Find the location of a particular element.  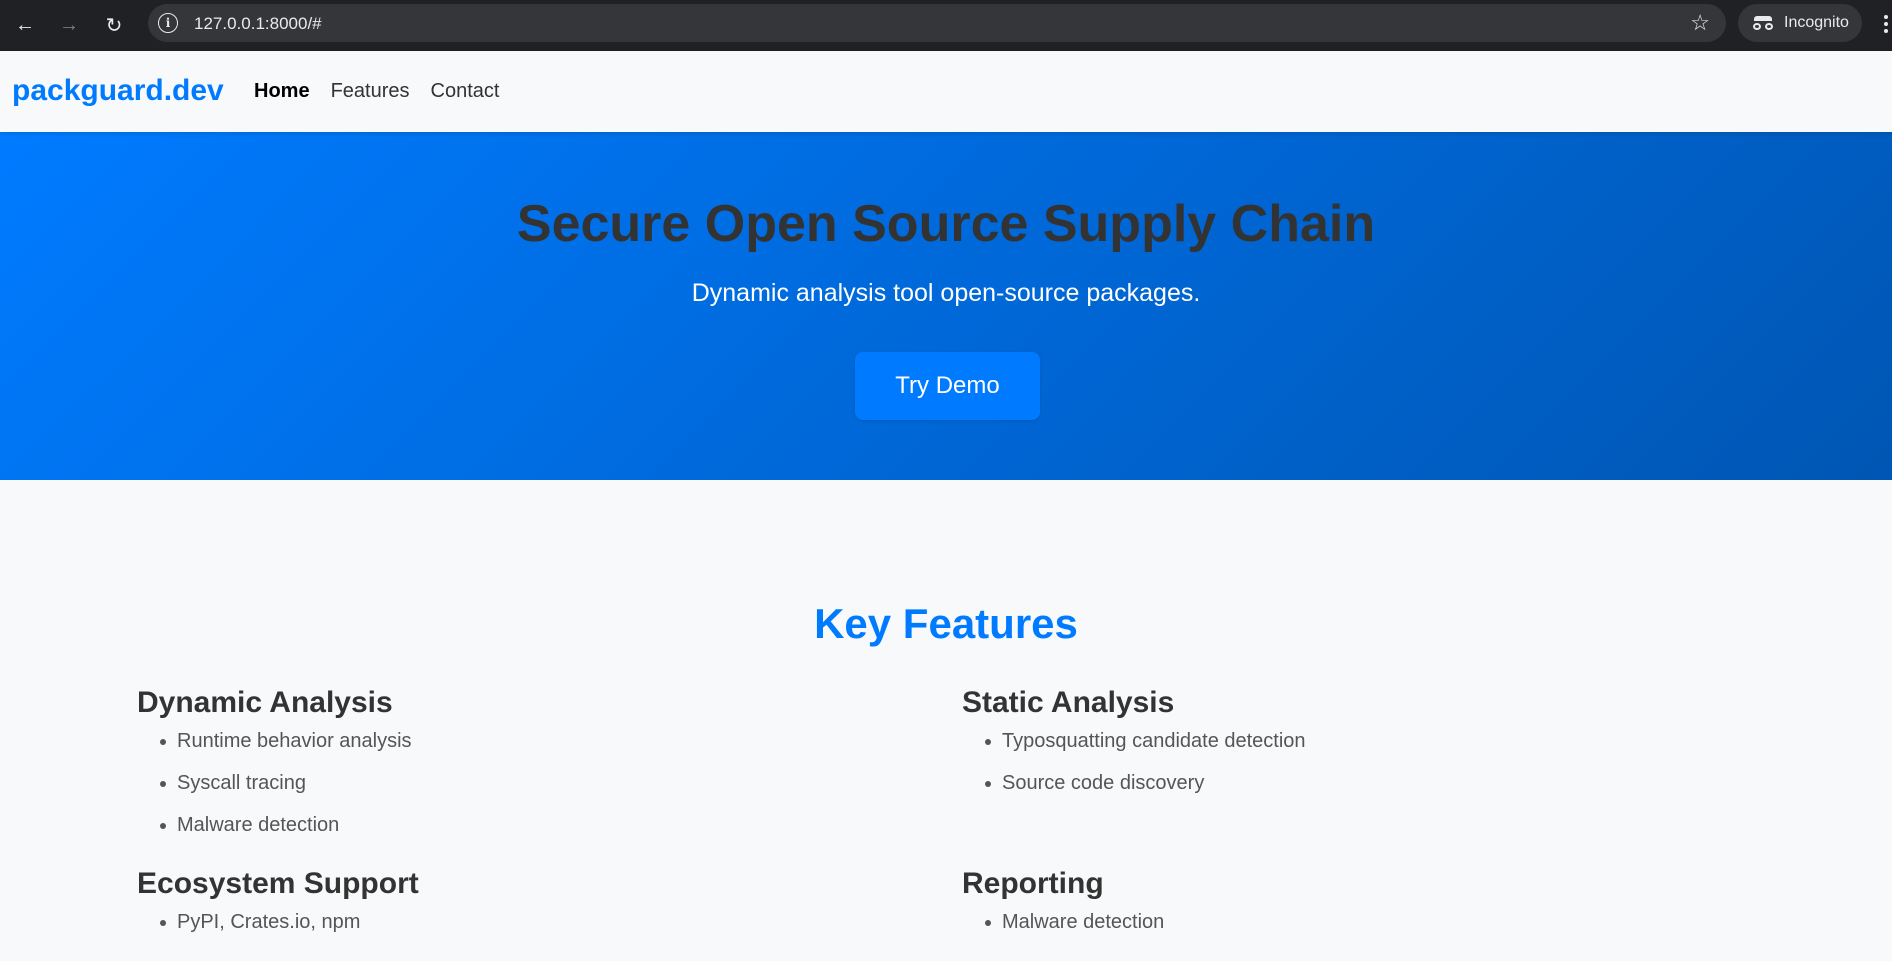

feature-ecosystem-support: Ecosystem Support PyPI, Crates.io, npm is located at coordinates (278, 909).